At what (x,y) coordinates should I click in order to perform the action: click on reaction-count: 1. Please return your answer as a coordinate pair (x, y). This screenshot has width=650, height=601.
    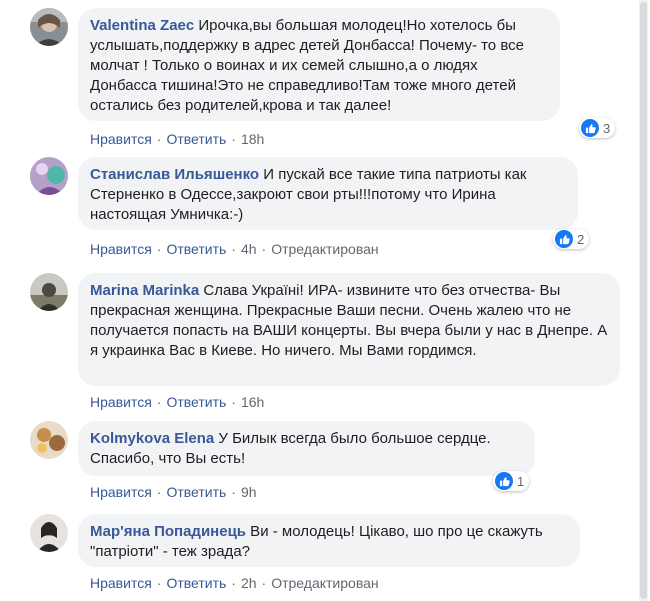
    Looking at the image, I should click on (511, 481).